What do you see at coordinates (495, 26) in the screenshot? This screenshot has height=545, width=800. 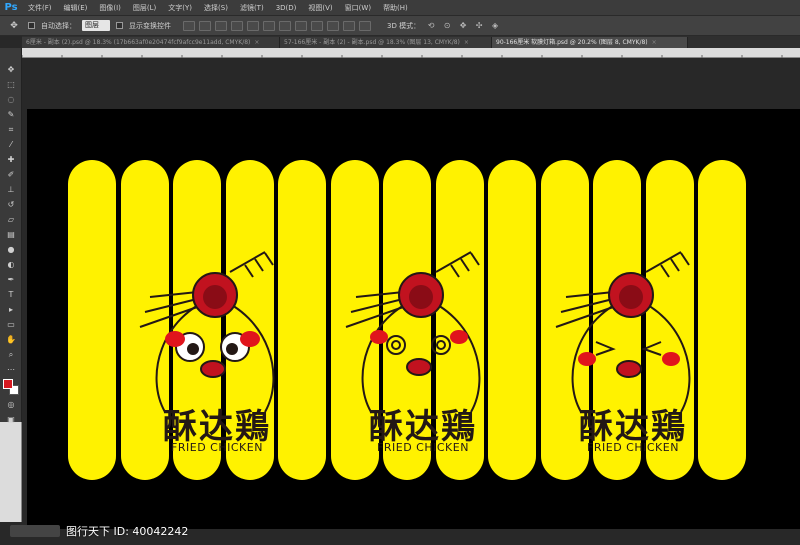 I see `scale-3d-icon: ◈` at bounding box center [495, 26].